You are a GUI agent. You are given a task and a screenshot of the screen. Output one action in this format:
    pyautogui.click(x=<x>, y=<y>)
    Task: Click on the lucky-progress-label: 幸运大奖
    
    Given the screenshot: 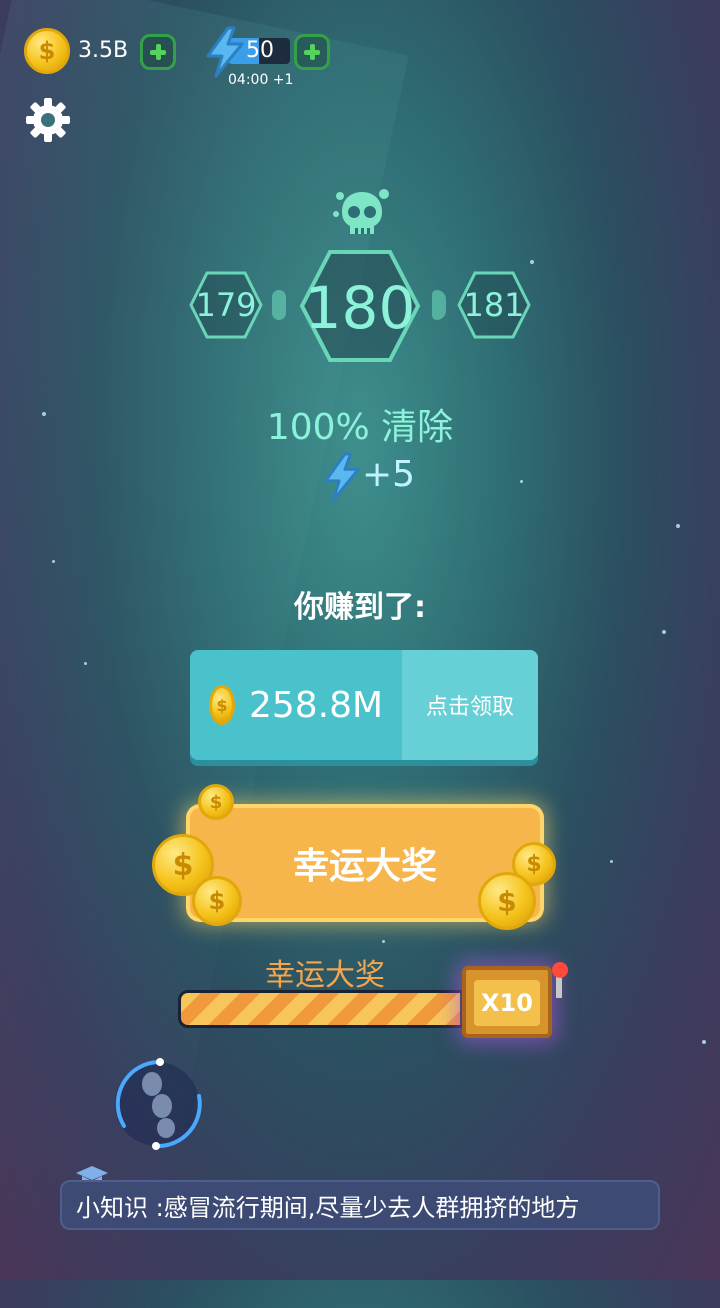 What is the action you would take?
    pyautogui.click(x=325, y=975)
    